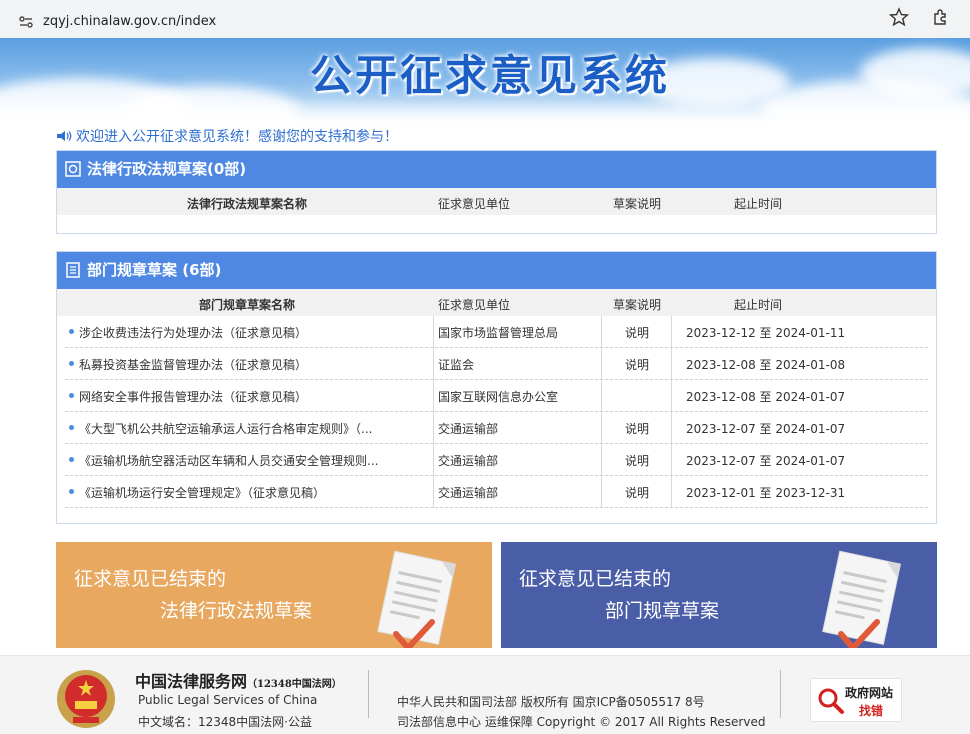 The height and width of the screenshot is (734, 970). Describe the element at coordinates (941, 17) in the screenshot. I see `extensions-icon` at that location.